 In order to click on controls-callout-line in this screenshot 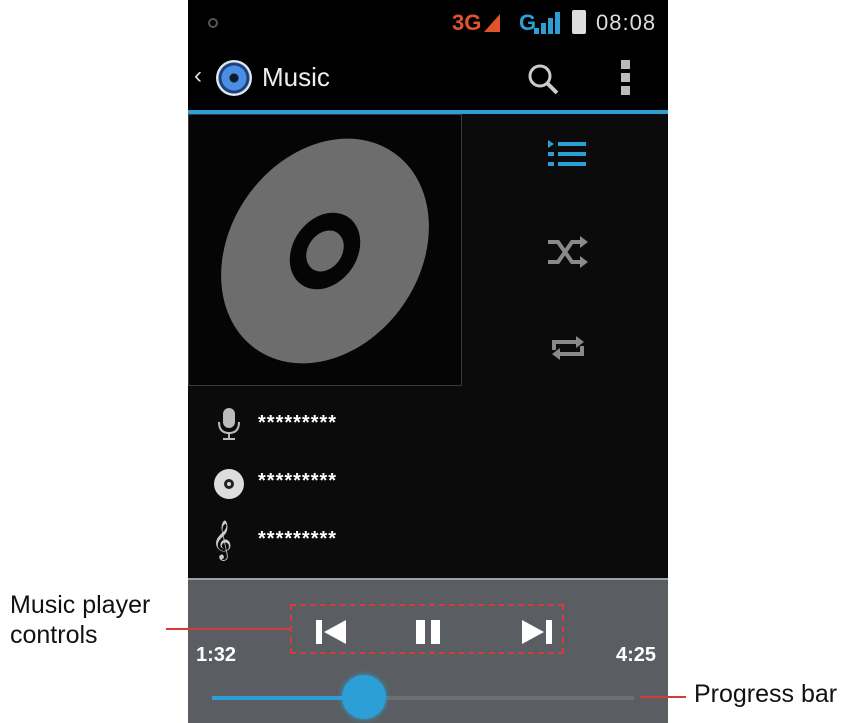, I will do `click(228, 629)`.